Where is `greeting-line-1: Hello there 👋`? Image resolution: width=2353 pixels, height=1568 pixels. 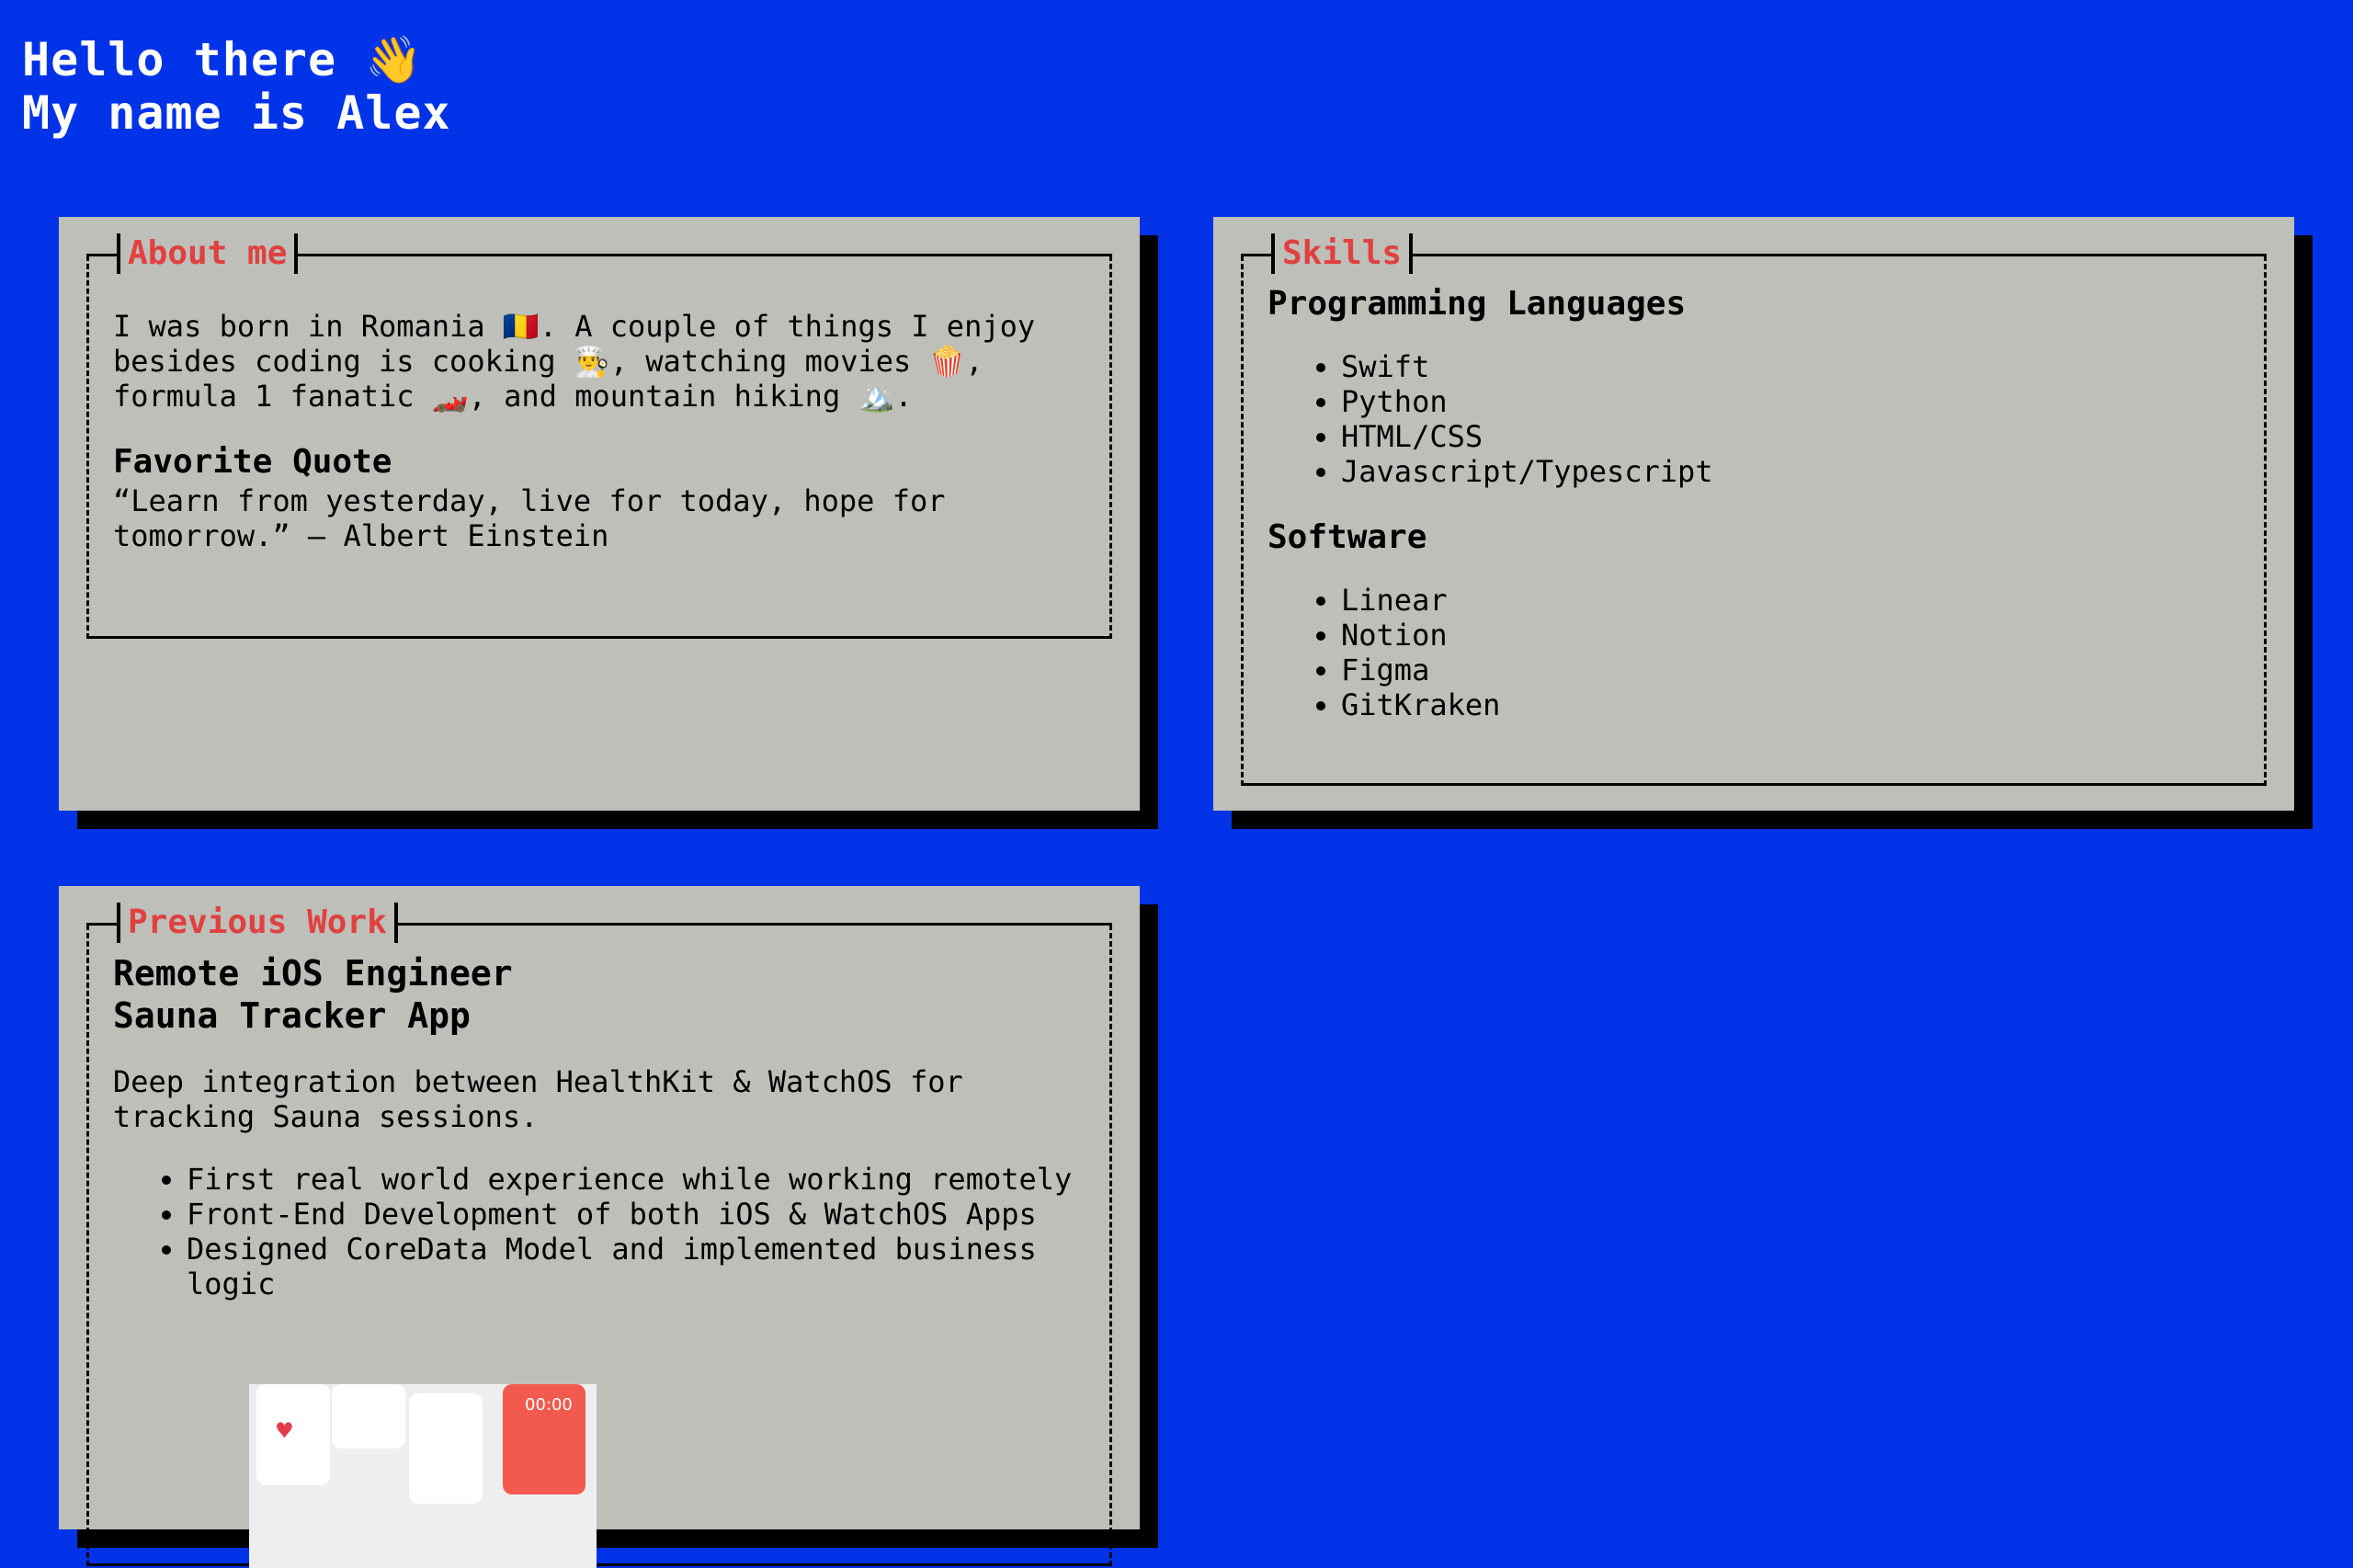
greeting-line-1: Hello there 👋 is located at coordinates (223, 59).